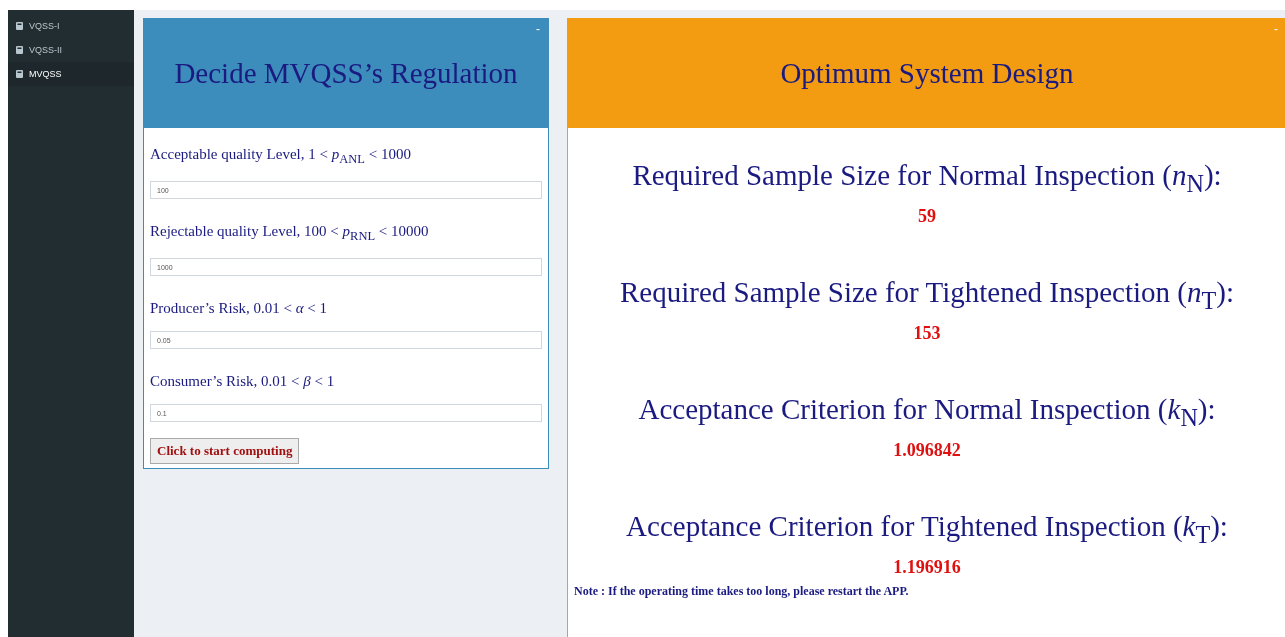 The image size is (1285, 637). I want to click on collapse-button: -, so click(538, 29).